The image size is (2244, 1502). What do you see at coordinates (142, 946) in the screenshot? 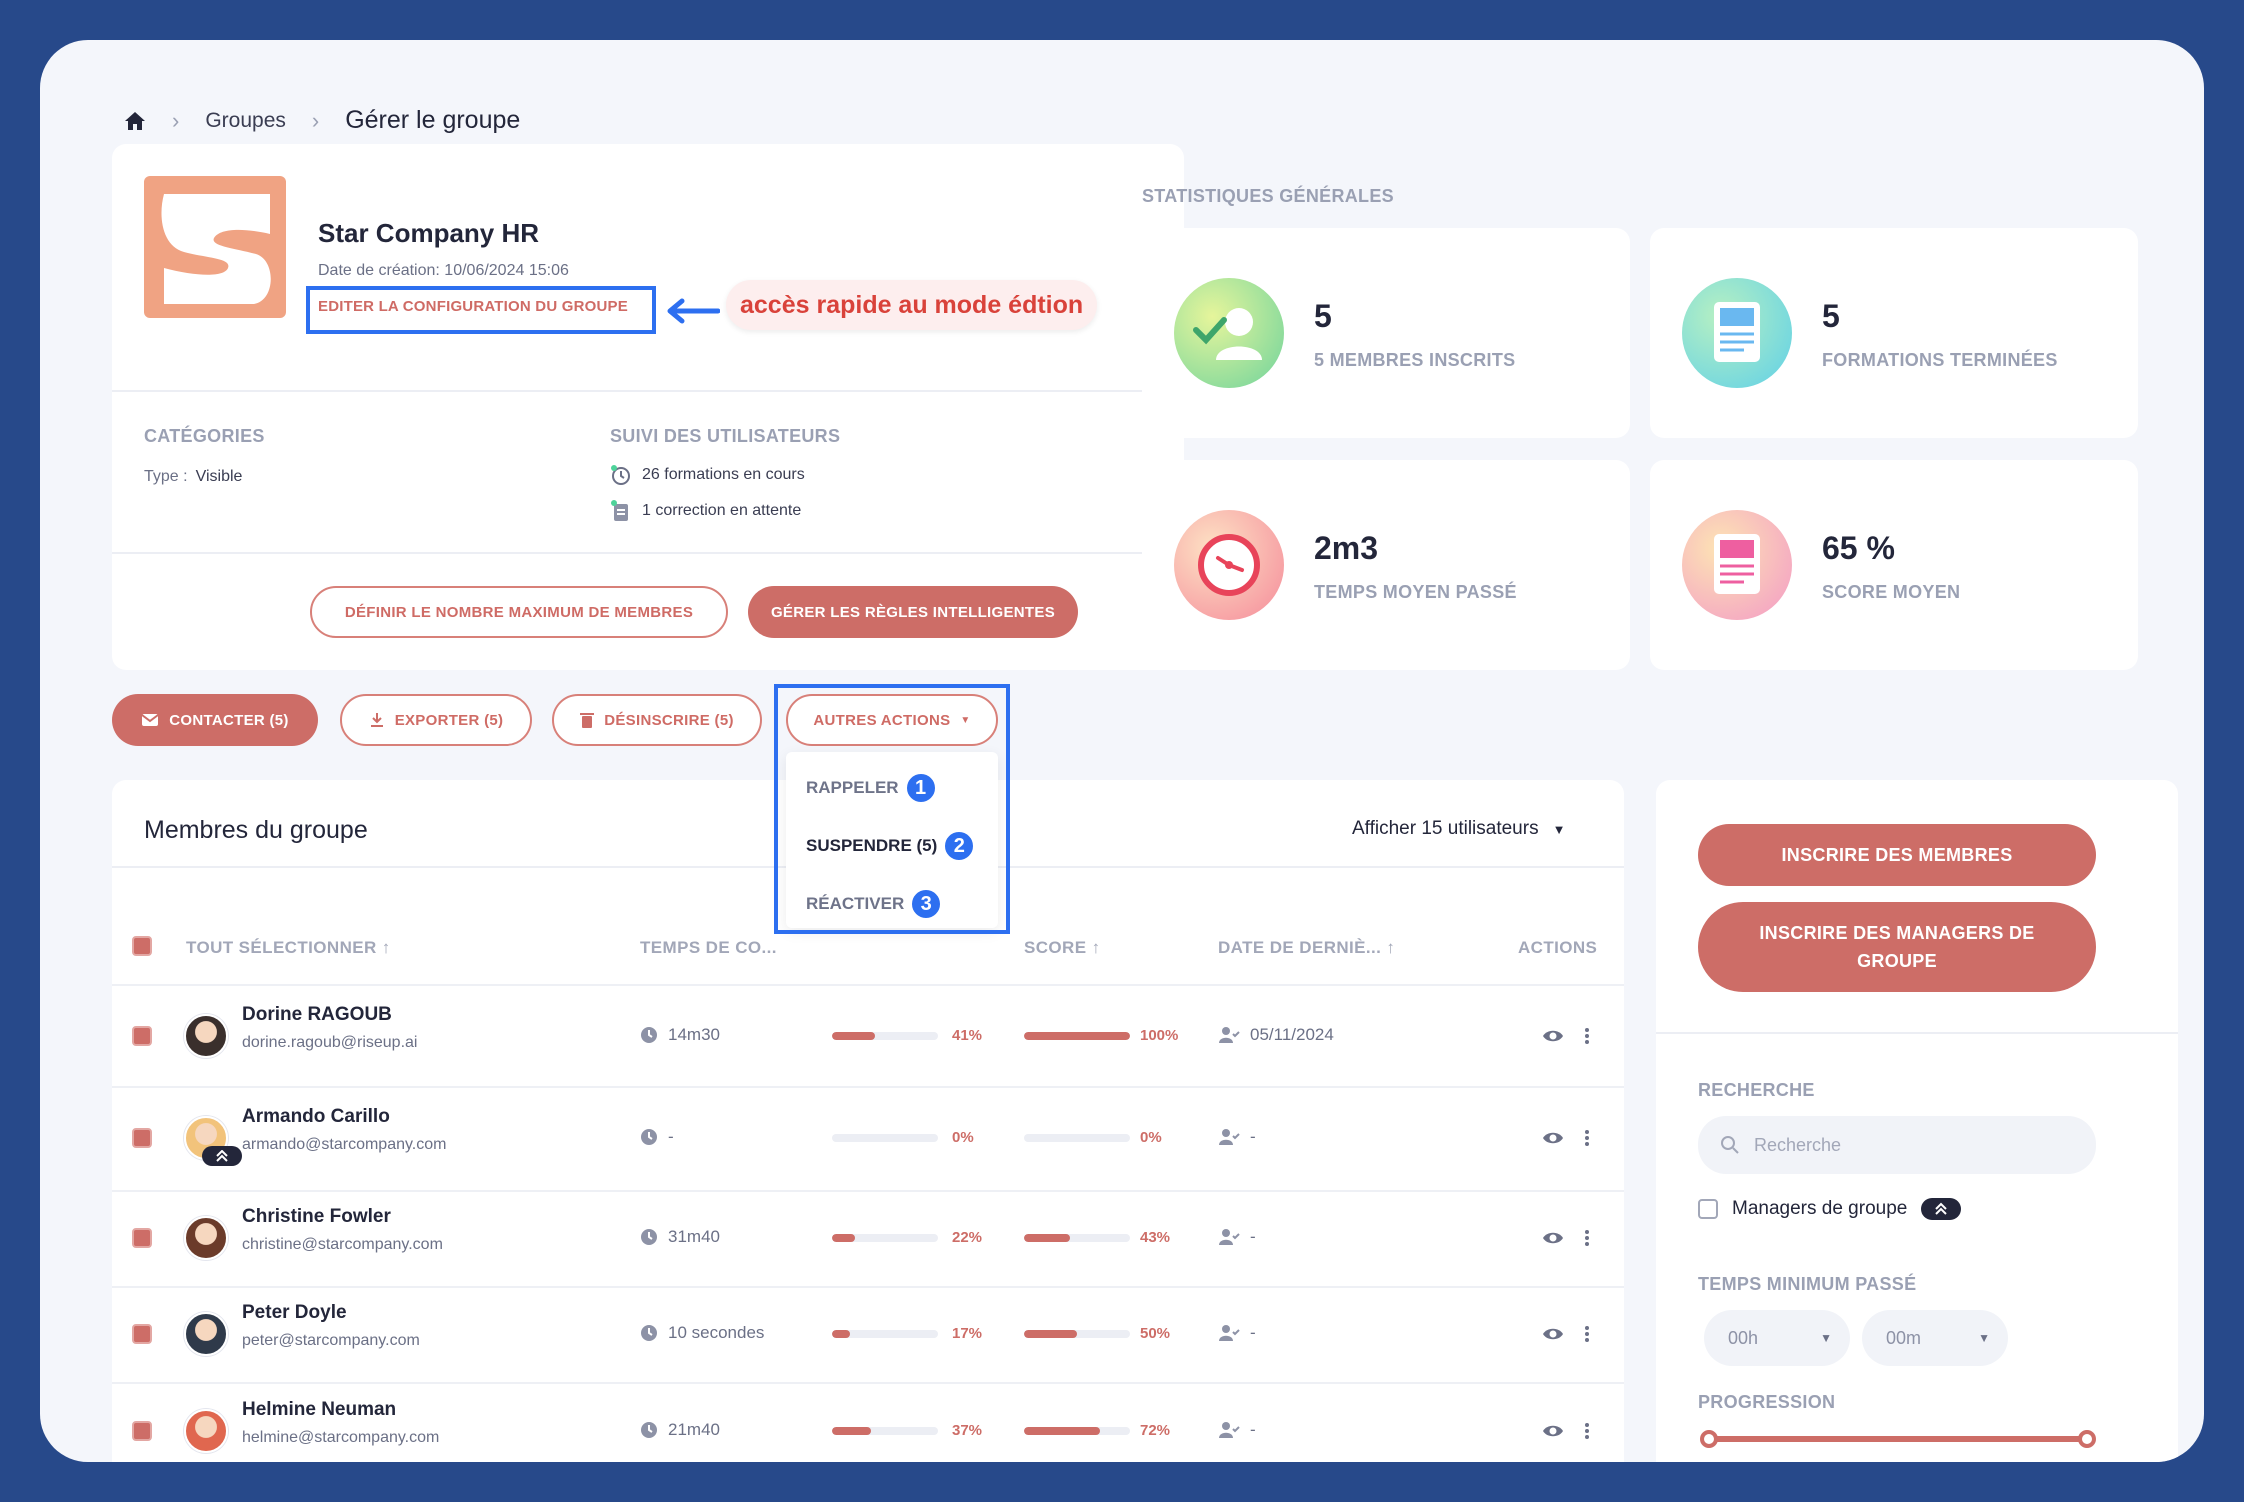
I see `select-all-checkbox` at bounding box center [142, 946].